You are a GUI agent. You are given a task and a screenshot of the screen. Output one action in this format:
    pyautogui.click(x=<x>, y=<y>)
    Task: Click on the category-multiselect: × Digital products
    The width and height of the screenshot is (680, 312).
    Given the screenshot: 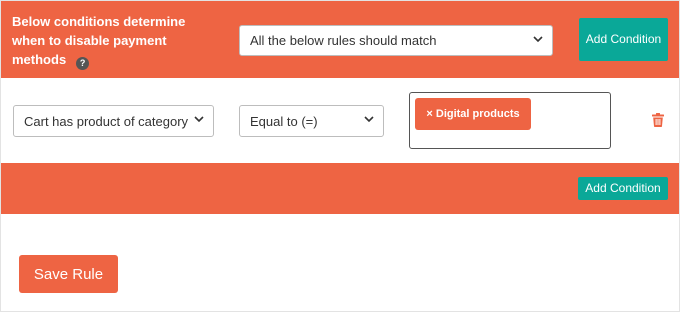 What is the action you would take?
    pyautogui.click(x=510, y=120)
    